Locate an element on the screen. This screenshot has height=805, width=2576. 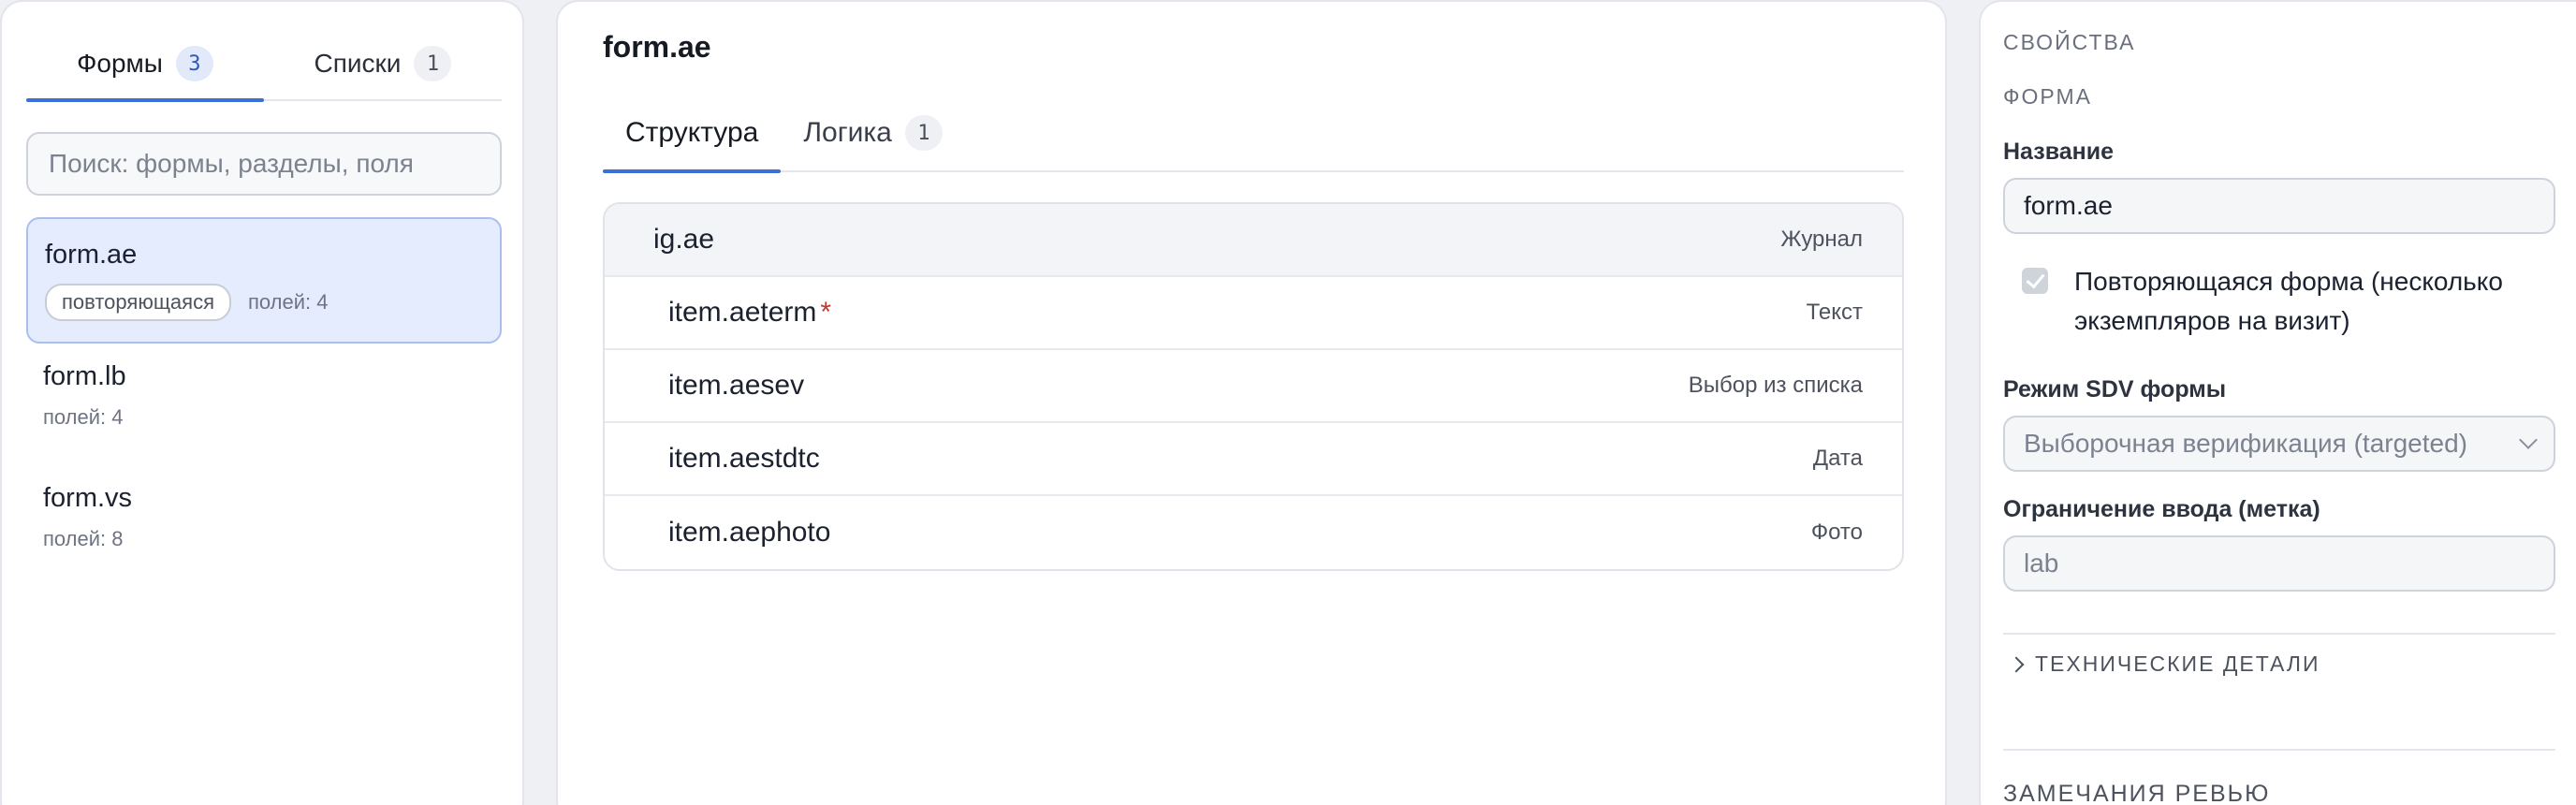
tab-forms-count: 3 is located at coordinates (194, 63).